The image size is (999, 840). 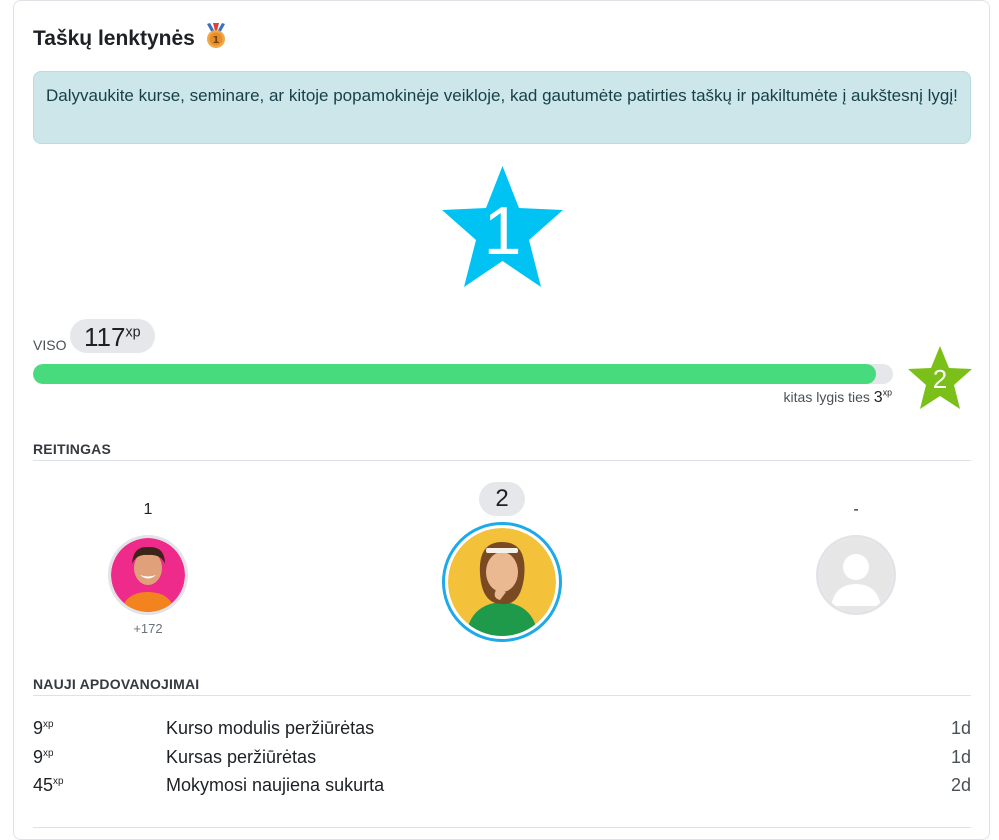 I want to click on ranking-position: 1, so click(x=148, y=509).